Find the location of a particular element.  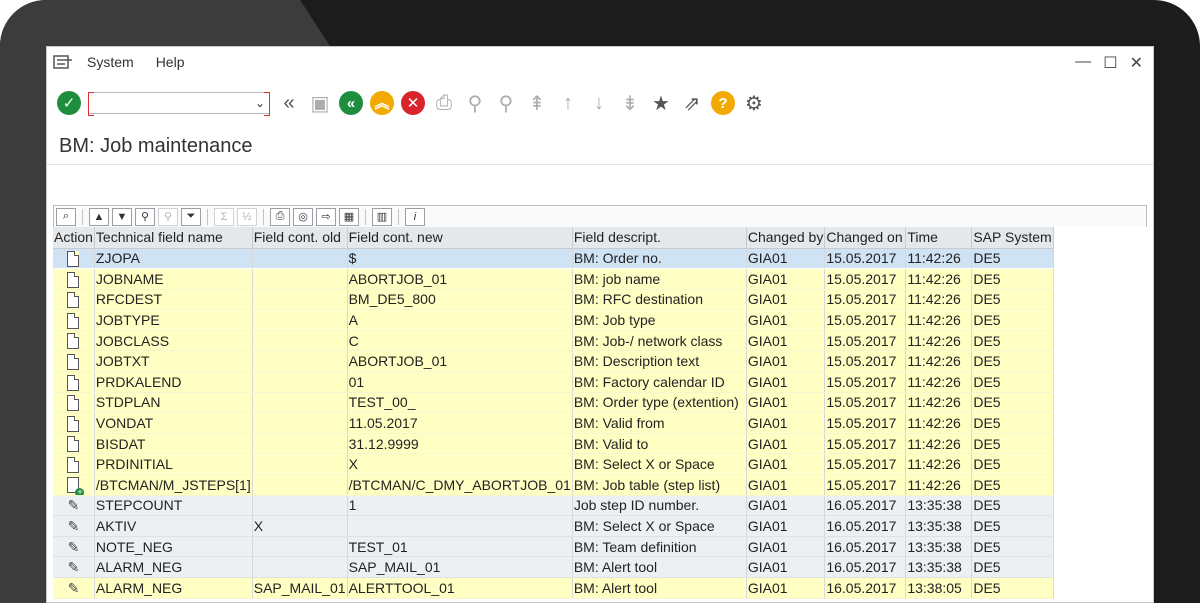

new-value-cell: /BTCMAN/C_DMY_ABORTJOB_01 is located at coordinates (460, 485).